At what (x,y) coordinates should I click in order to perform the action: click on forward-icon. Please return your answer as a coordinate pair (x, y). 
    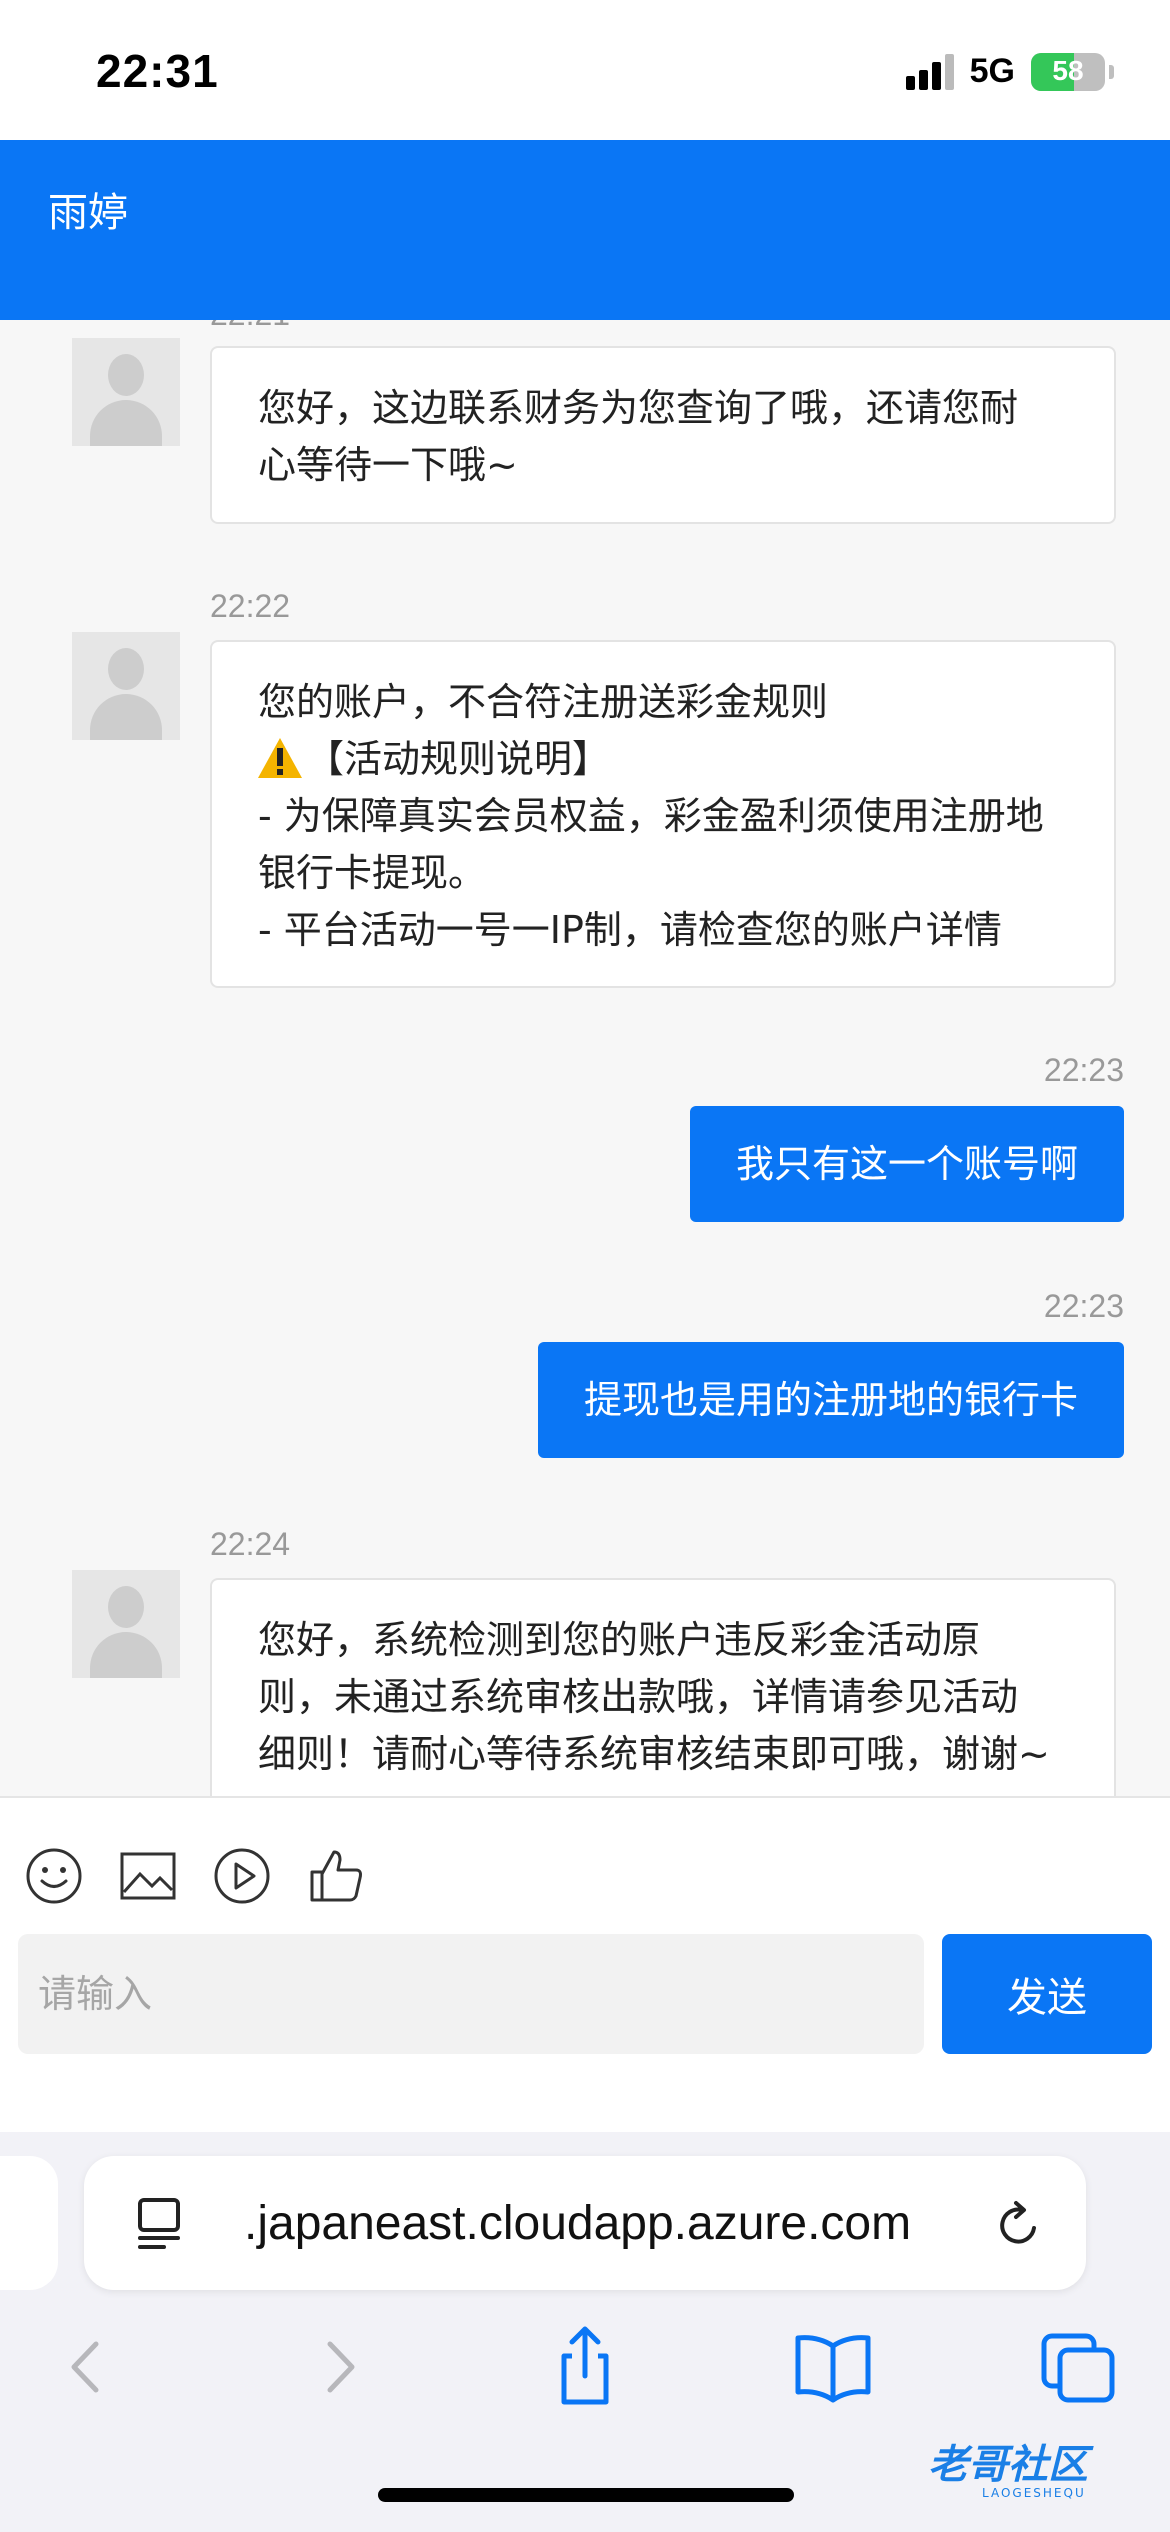
    Looking at the image, I should click on (339, 2367).